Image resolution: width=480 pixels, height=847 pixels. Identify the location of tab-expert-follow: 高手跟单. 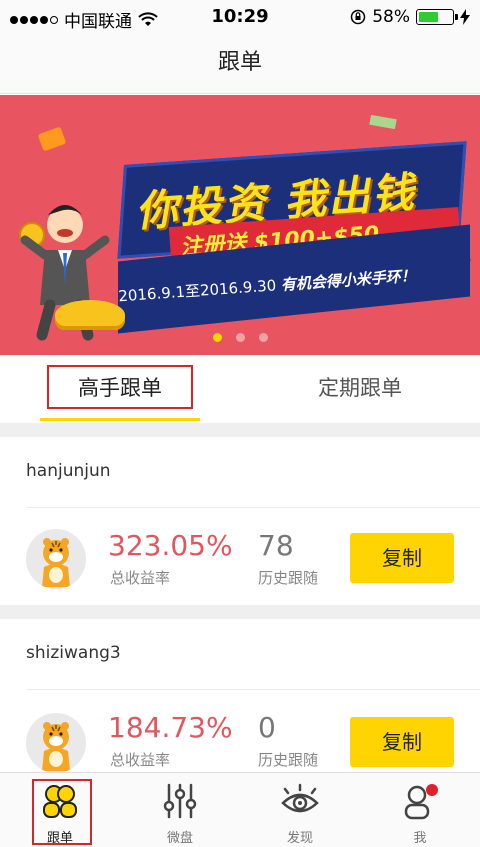
(120, 389).